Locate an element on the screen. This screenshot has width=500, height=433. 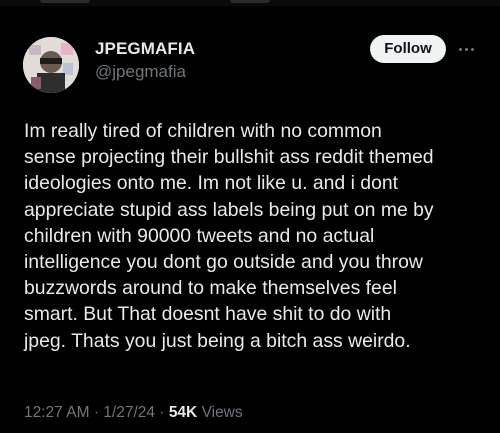
follow-button: Follow is located at coordinates (408, 49).